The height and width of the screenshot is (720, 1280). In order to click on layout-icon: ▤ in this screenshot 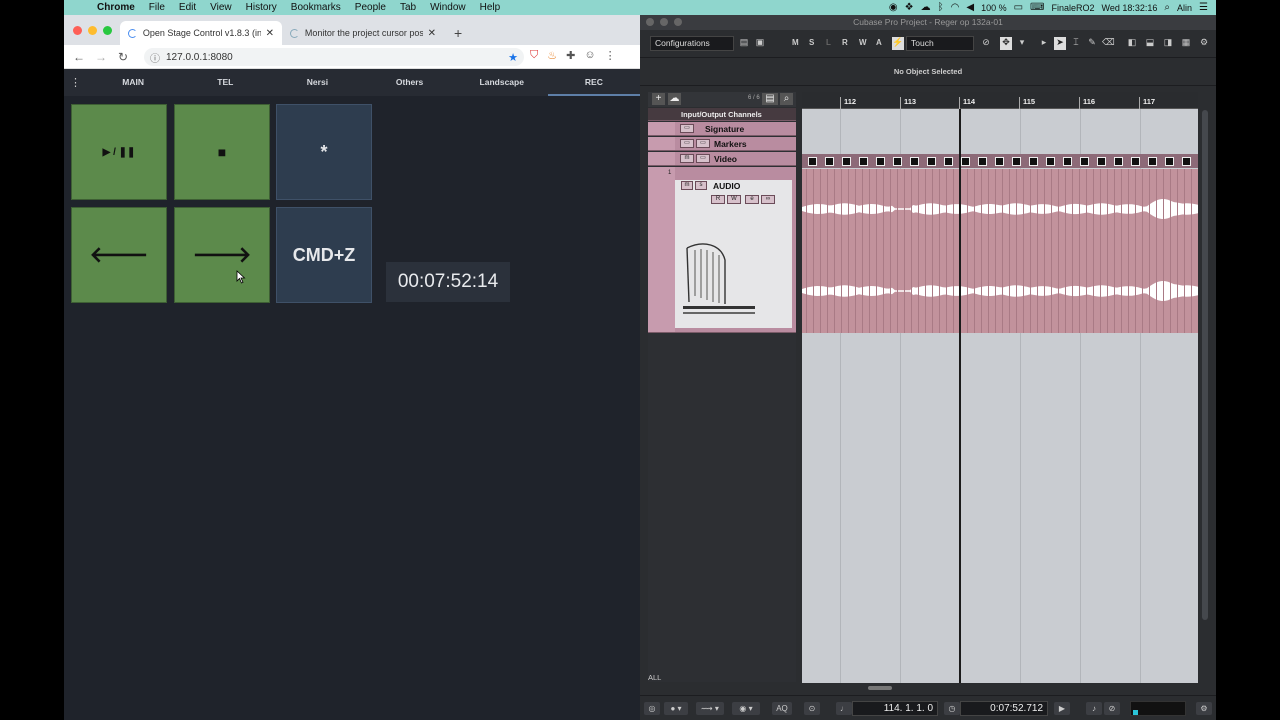, I will do `click(744, 43)`.